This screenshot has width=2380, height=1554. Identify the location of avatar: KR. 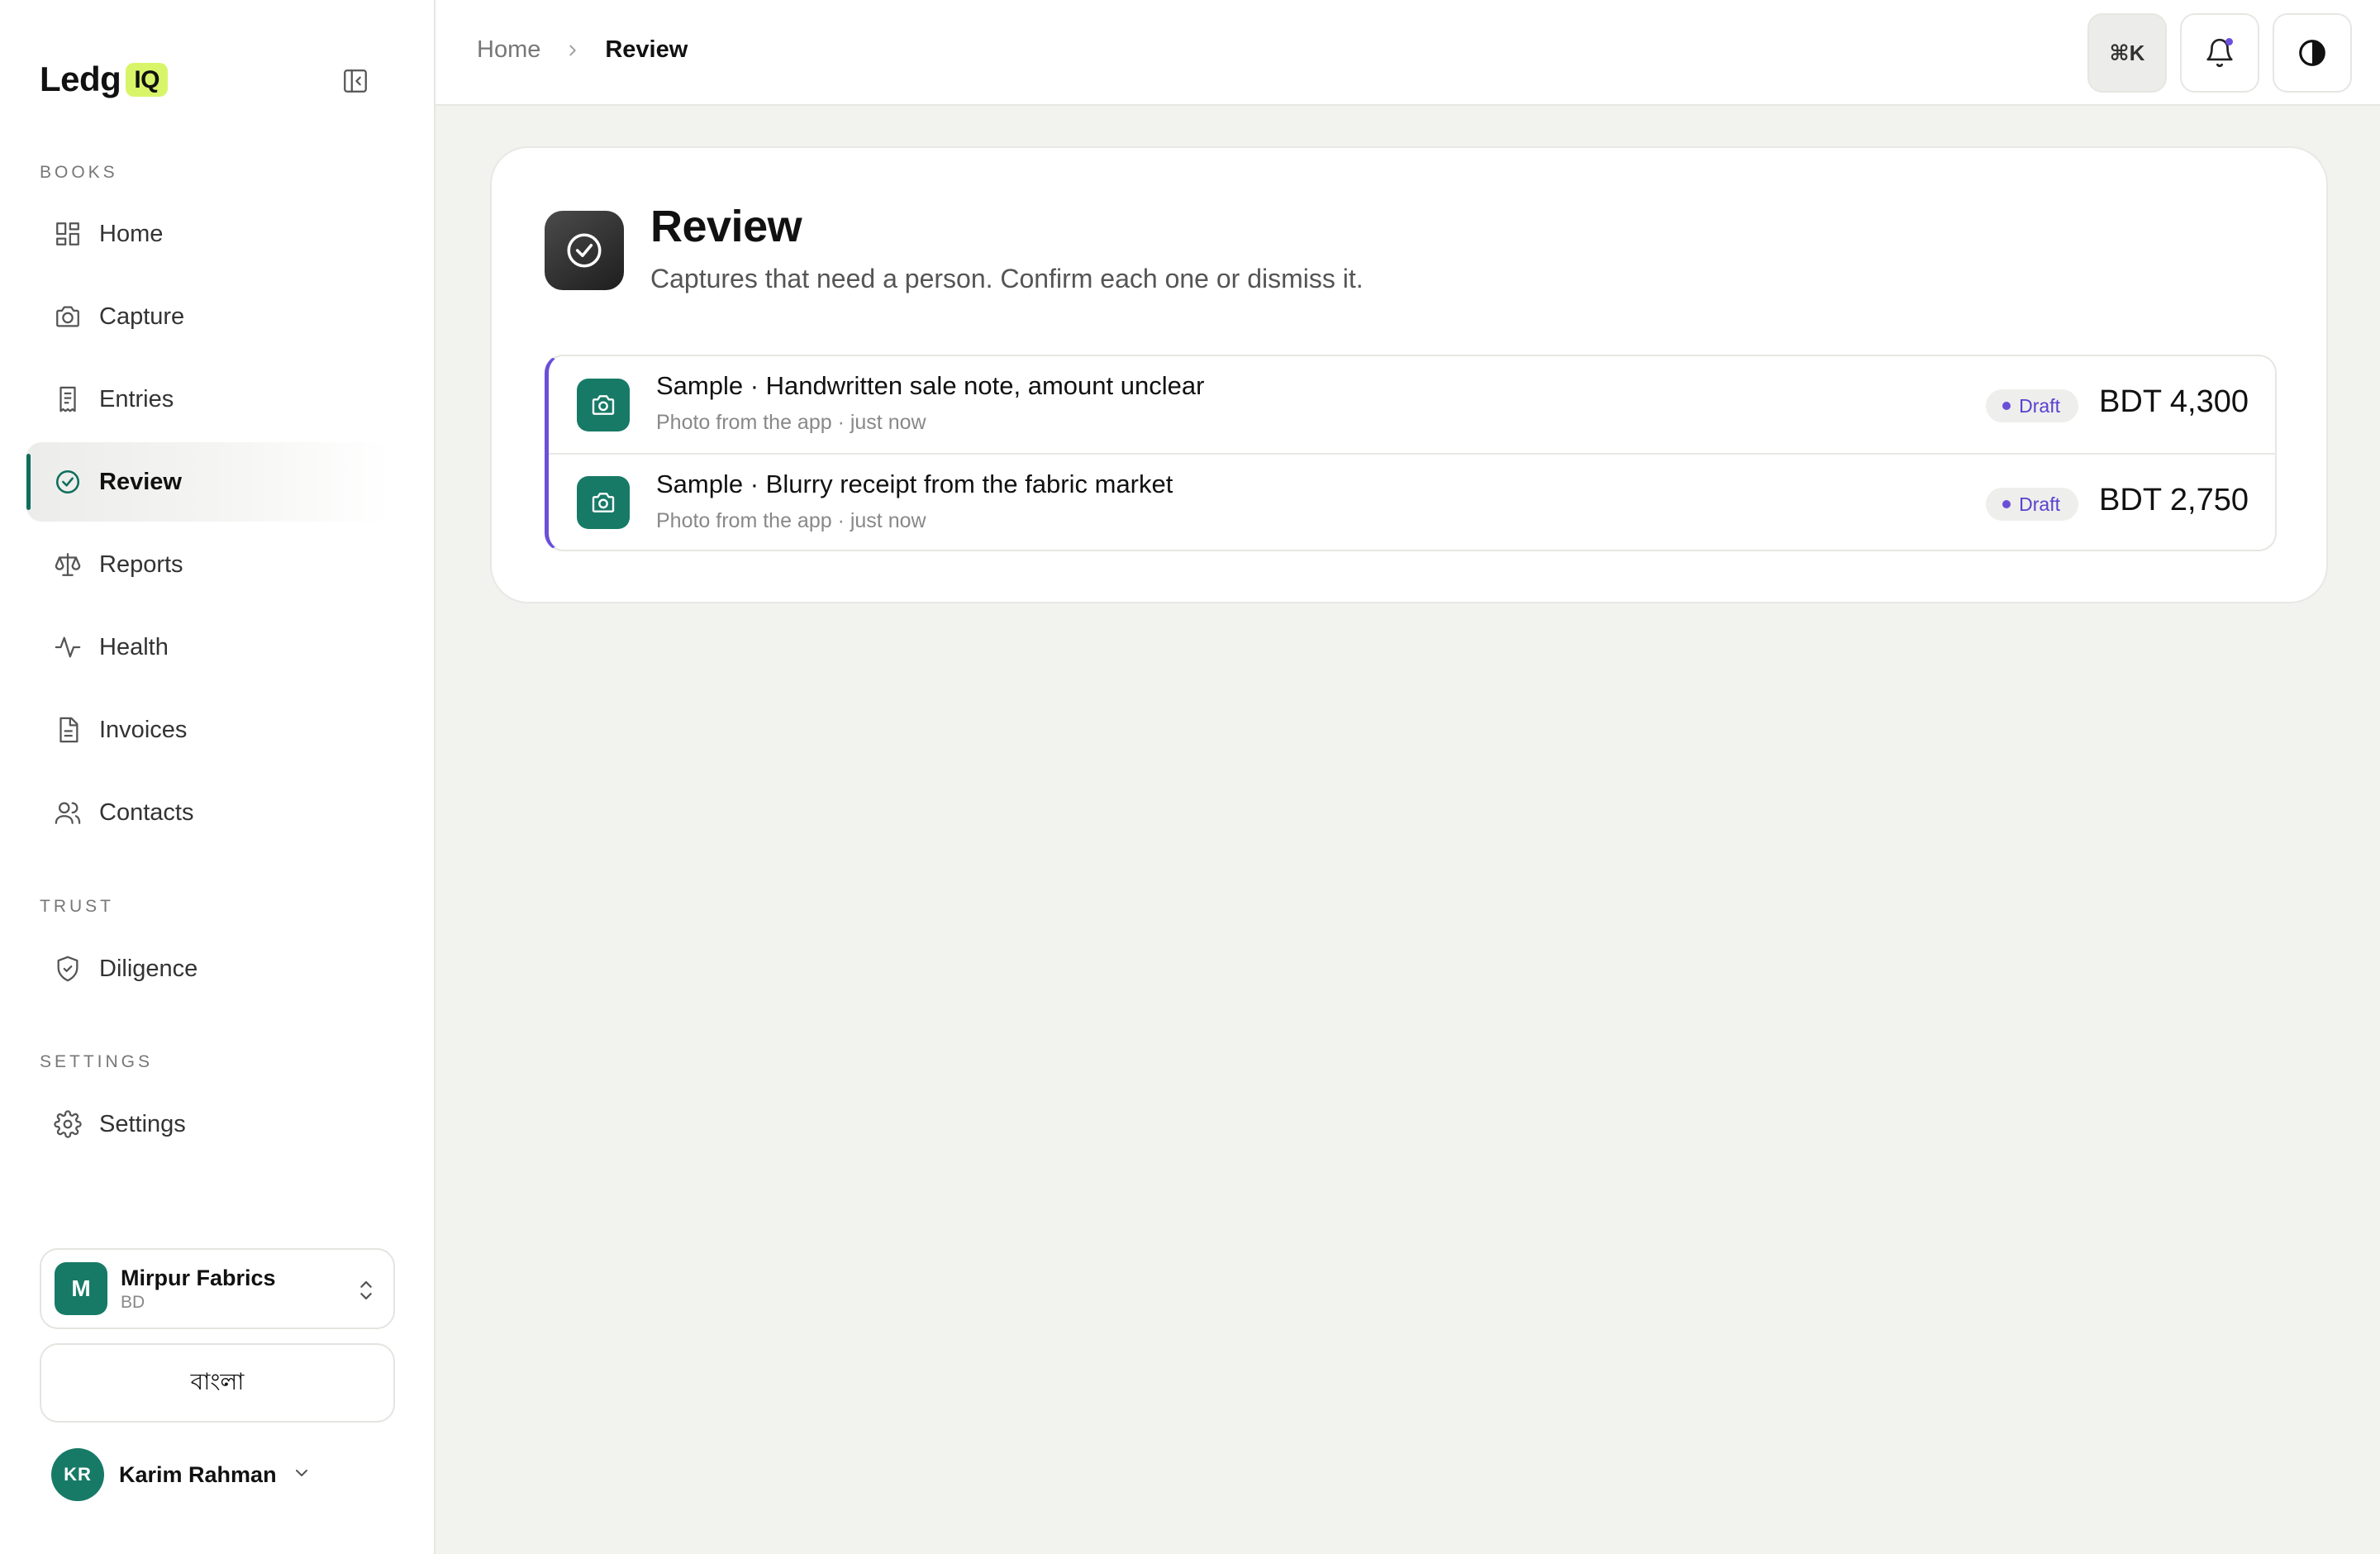
(77, 1474).